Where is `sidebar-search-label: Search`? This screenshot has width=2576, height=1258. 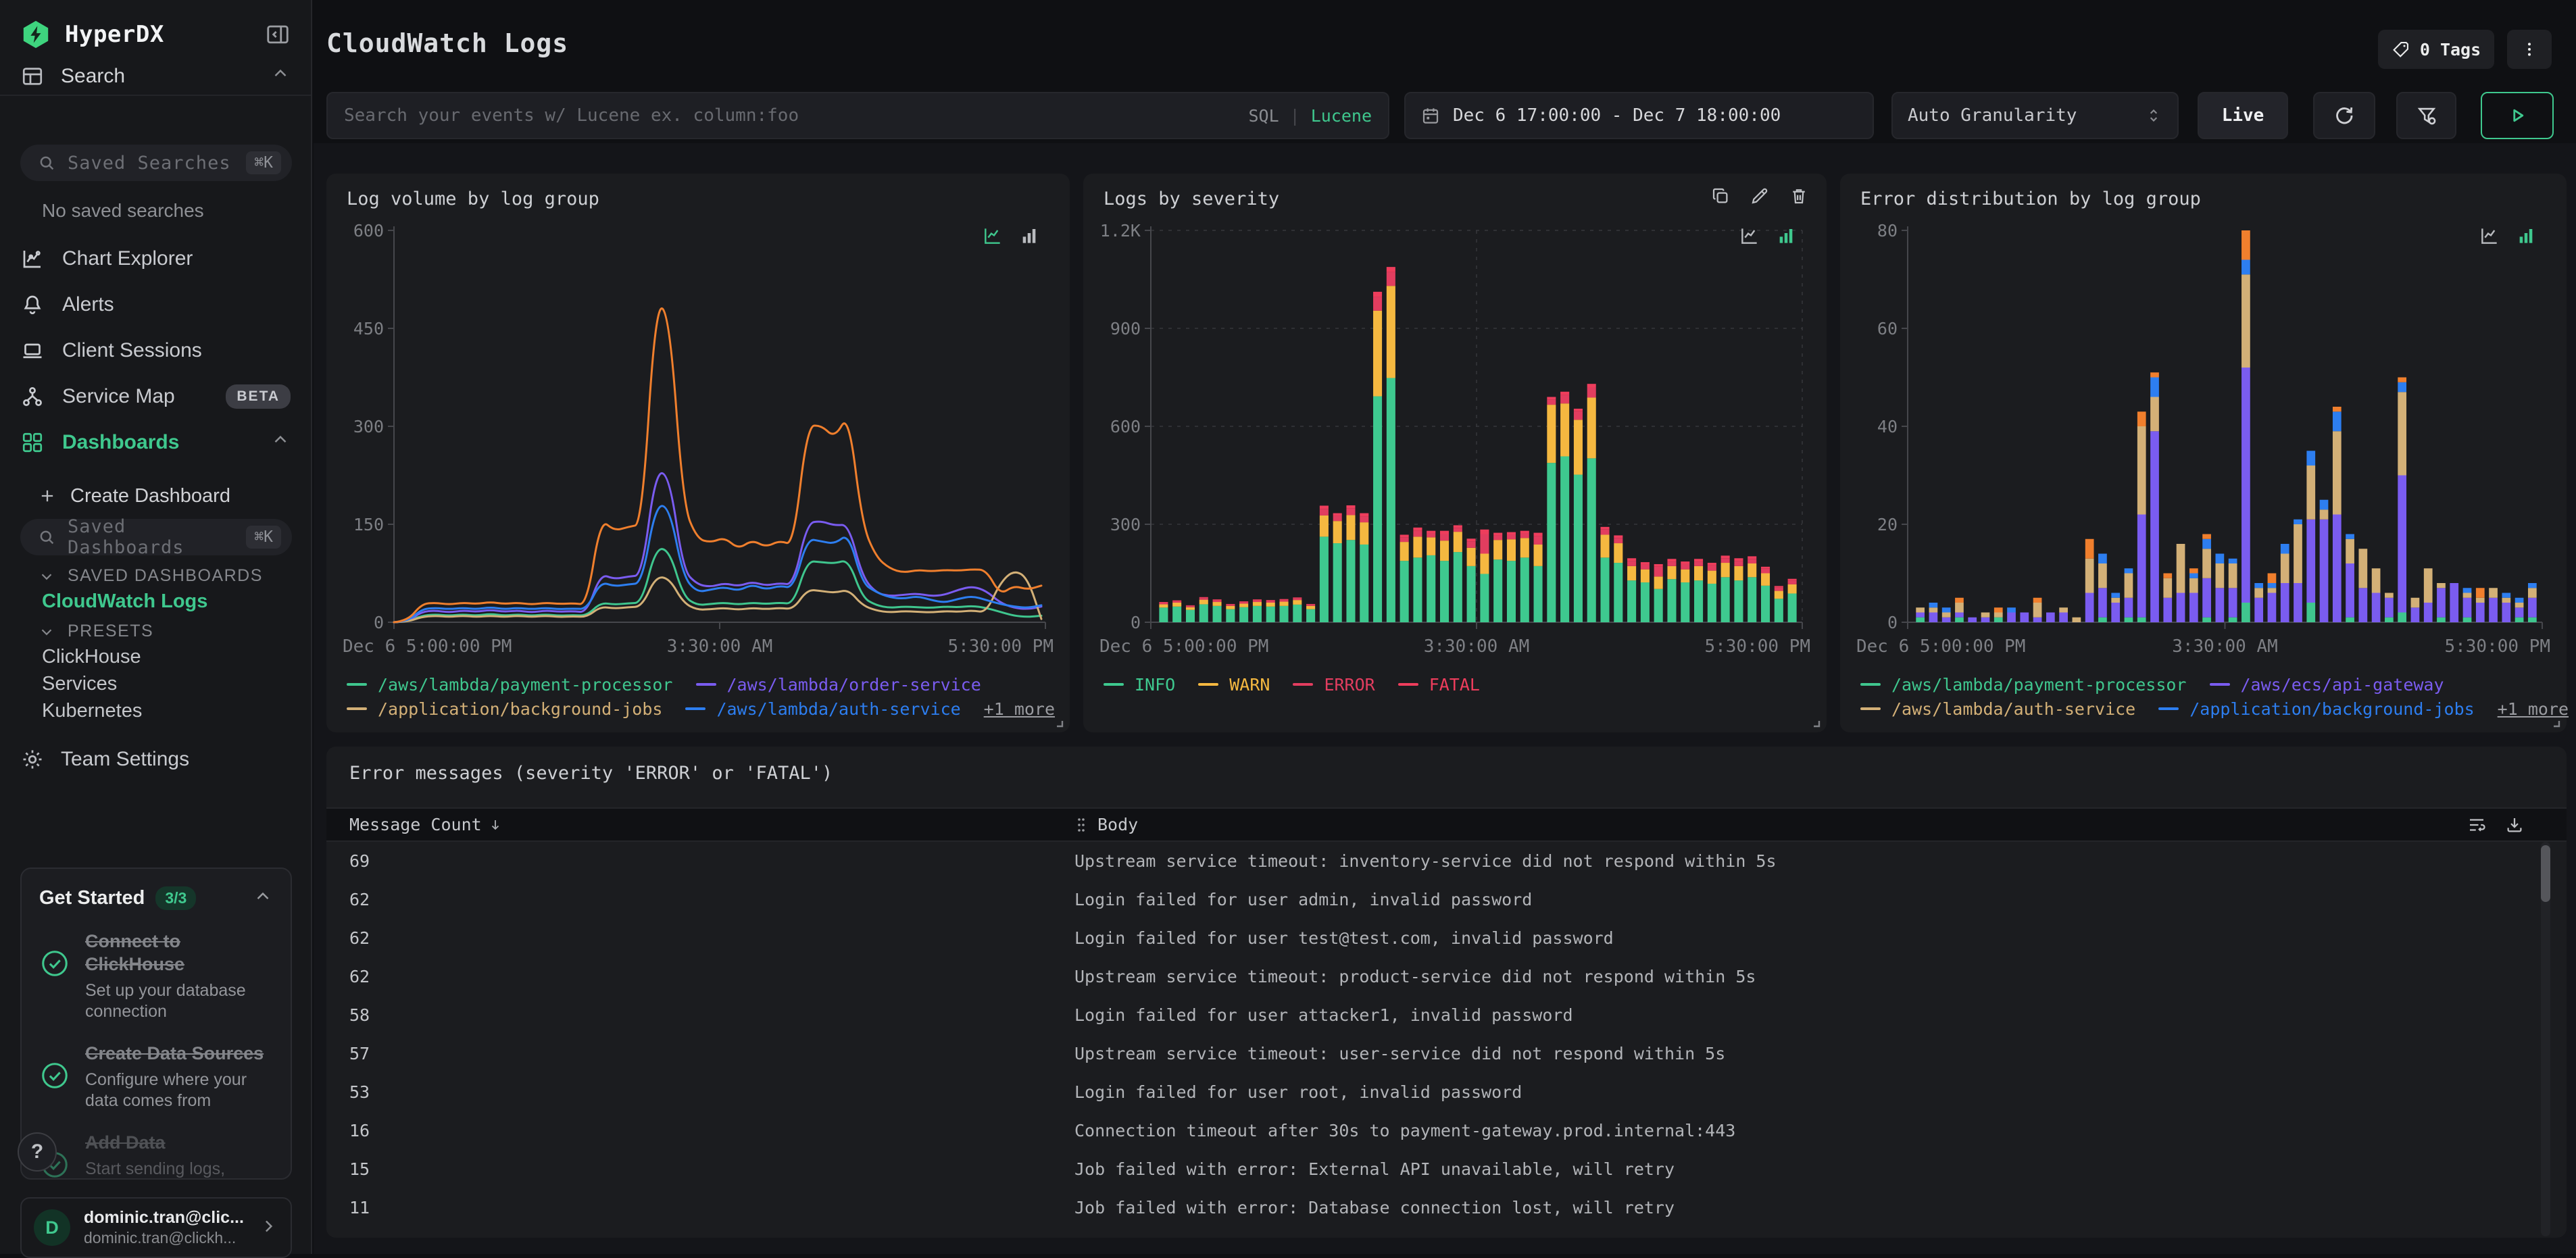 sidebar-search-label: Search is located at coordinates (93, 76).